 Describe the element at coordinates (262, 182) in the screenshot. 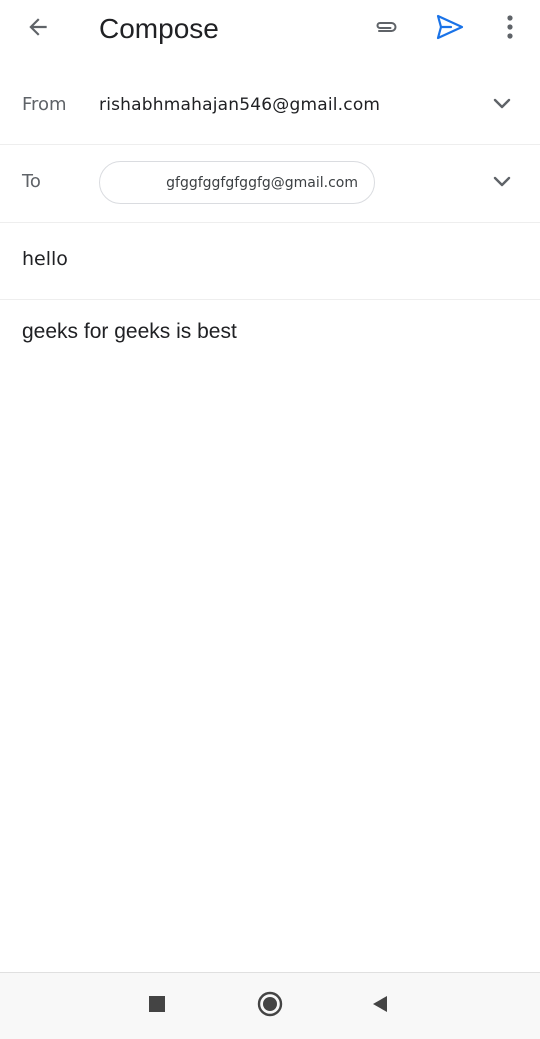

I see `recipient-email: gfggfggfgfggfg@gmail.com` at that location.